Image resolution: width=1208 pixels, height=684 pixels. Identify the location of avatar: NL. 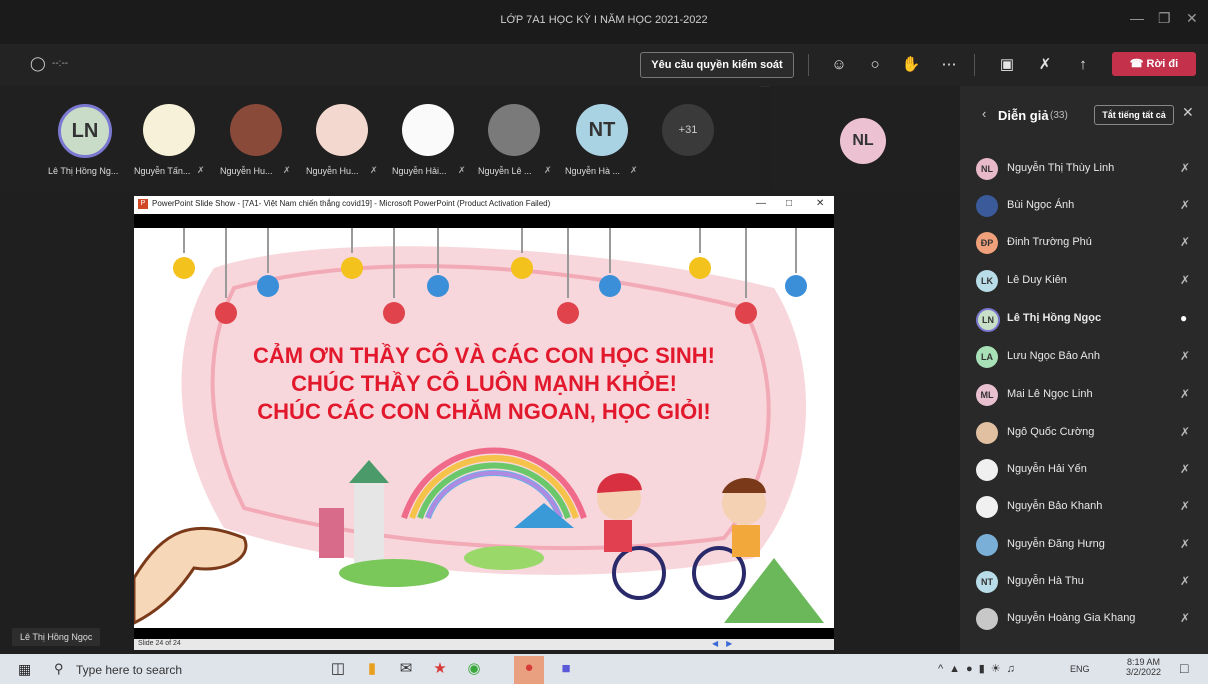
(863, 141).